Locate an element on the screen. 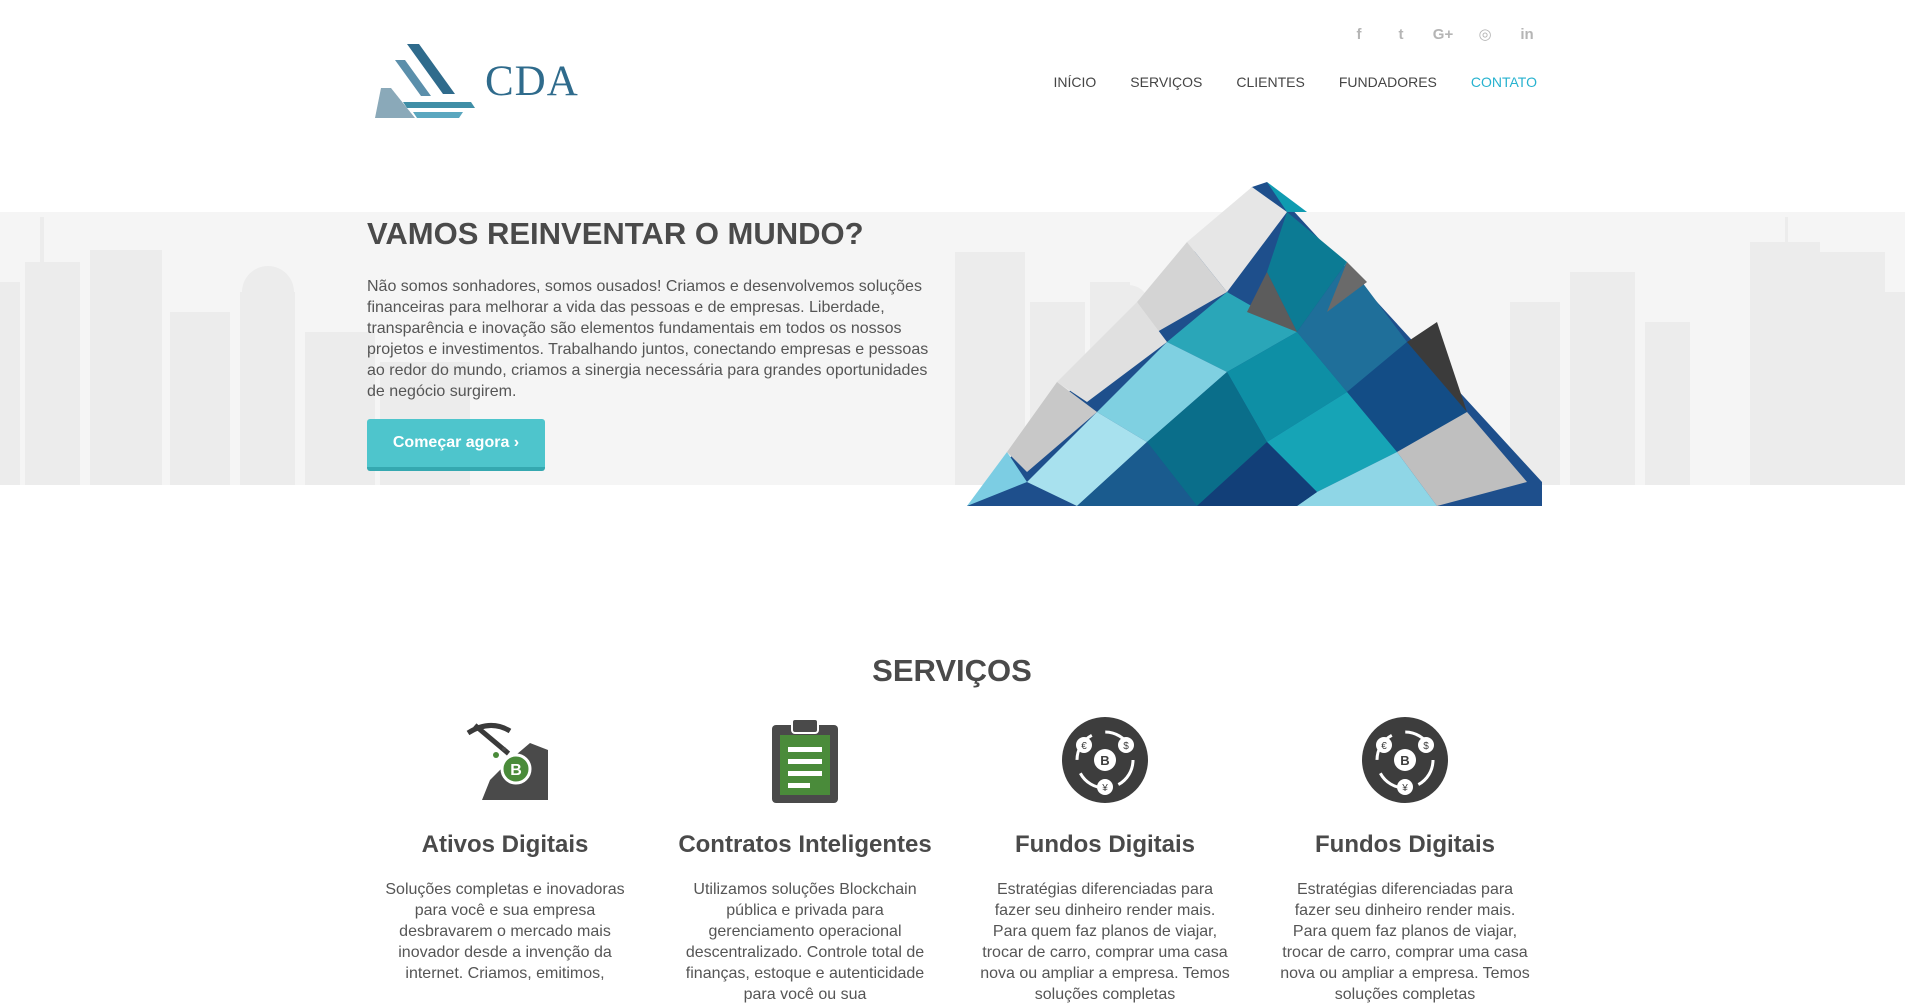 The image size is (1905, 1005). start-now-button: Começar agora › is located at coordinates (456, 445).